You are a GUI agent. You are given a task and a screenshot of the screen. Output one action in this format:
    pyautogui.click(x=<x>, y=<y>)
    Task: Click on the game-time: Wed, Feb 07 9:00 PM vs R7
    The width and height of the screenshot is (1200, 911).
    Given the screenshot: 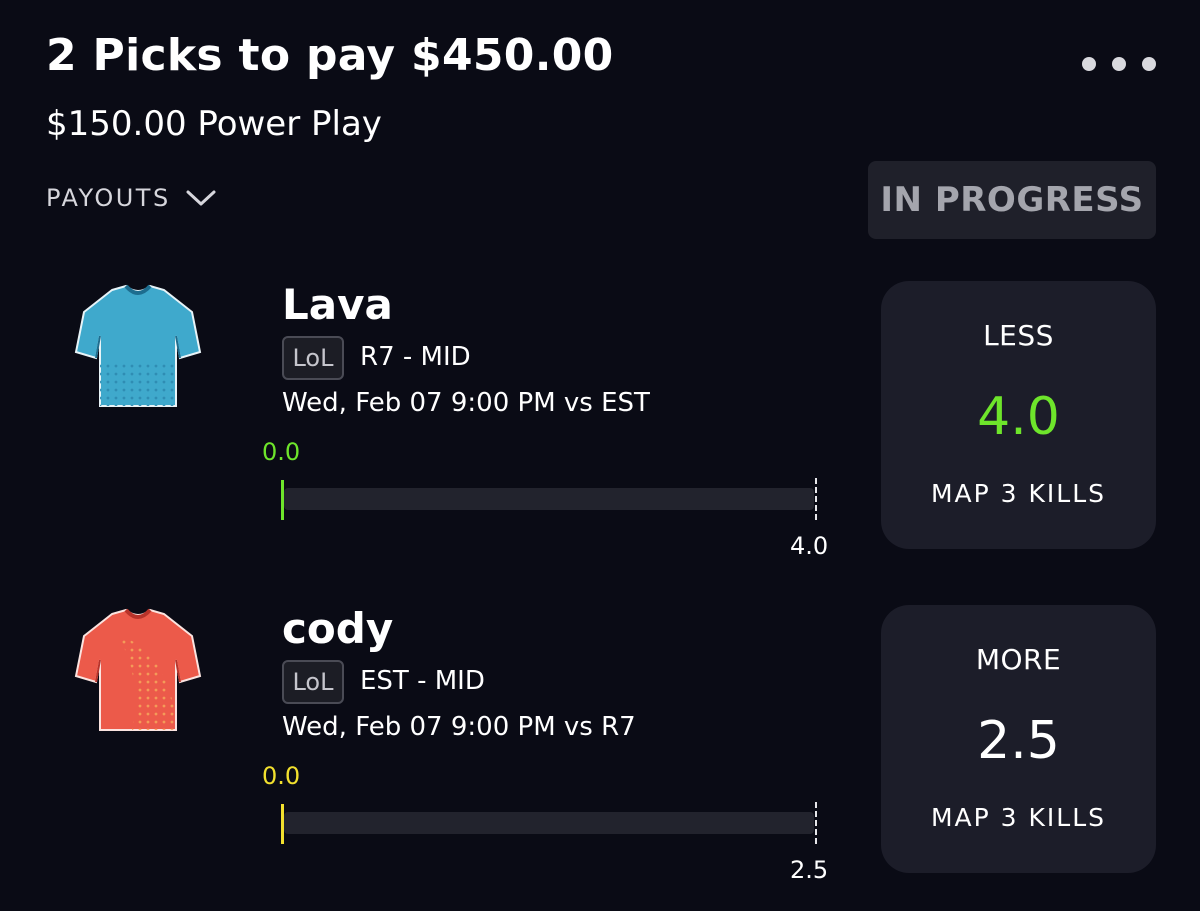 What is the action you would take?
    pyautogui.click(x=459, y=727)
    